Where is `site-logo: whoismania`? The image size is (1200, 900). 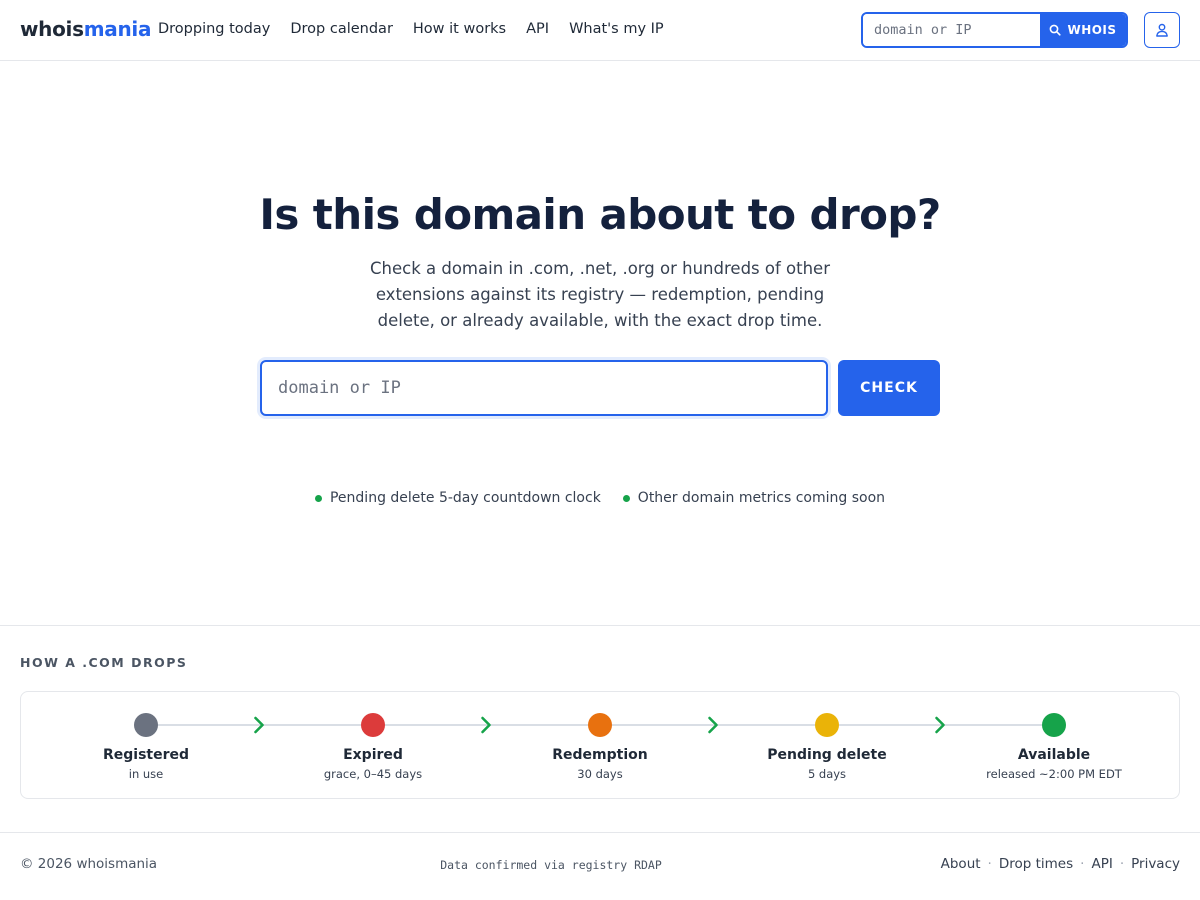 site-logo: whoismania is located at coordinates (85, 29).